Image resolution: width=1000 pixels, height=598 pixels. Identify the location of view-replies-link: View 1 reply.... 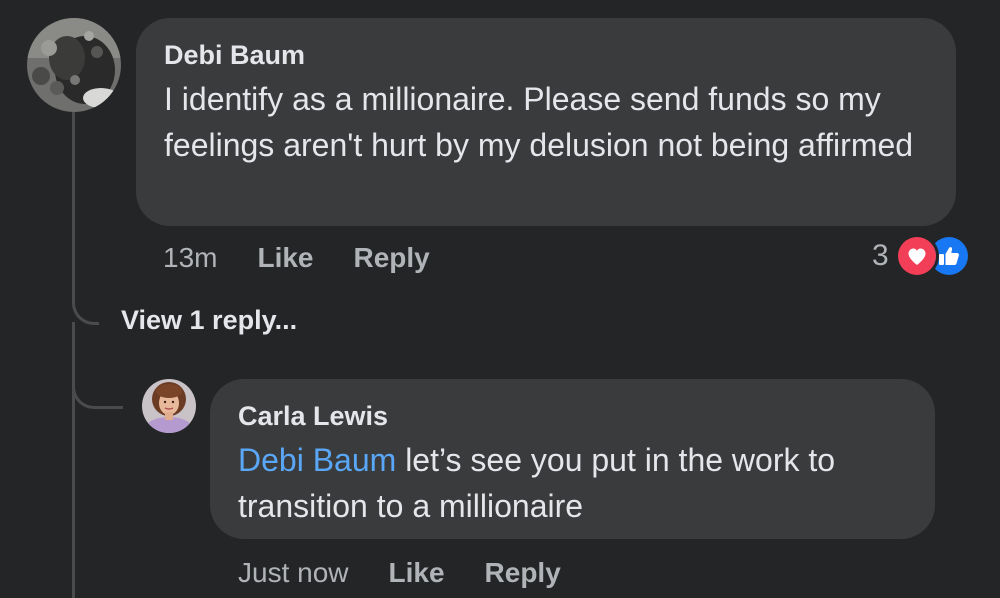
(209, 320).